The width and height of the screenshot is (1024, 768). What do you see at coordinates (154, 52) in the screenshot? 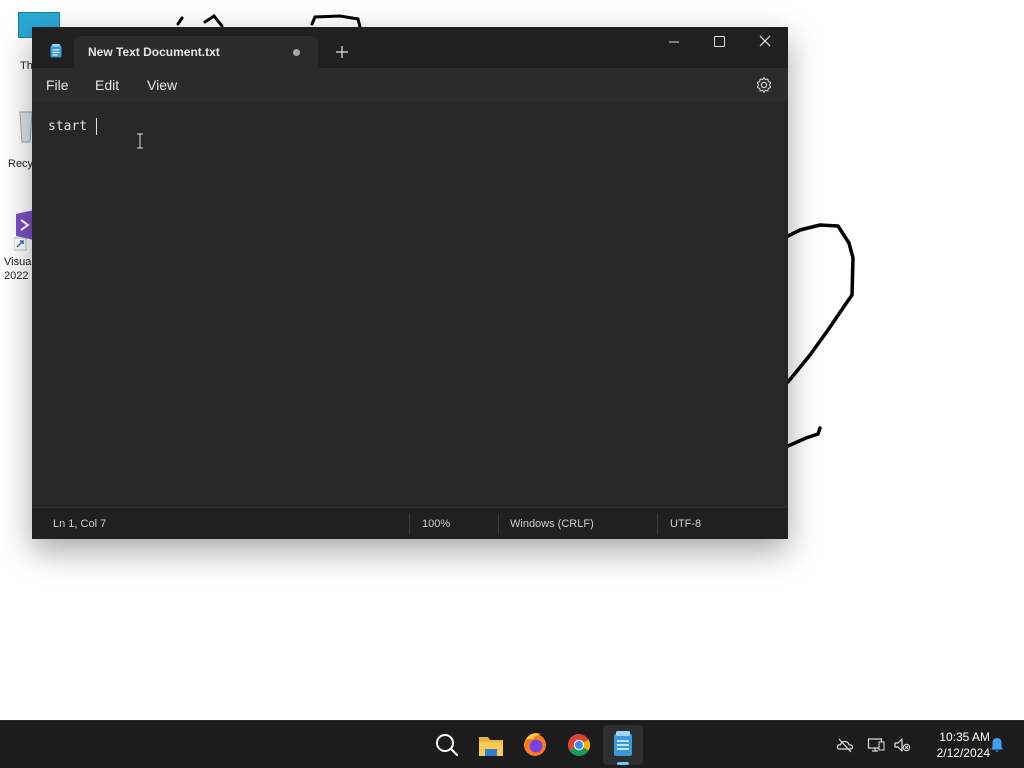
I see `tab-title: New Text Document.txt` at bounding box center [154, 52].